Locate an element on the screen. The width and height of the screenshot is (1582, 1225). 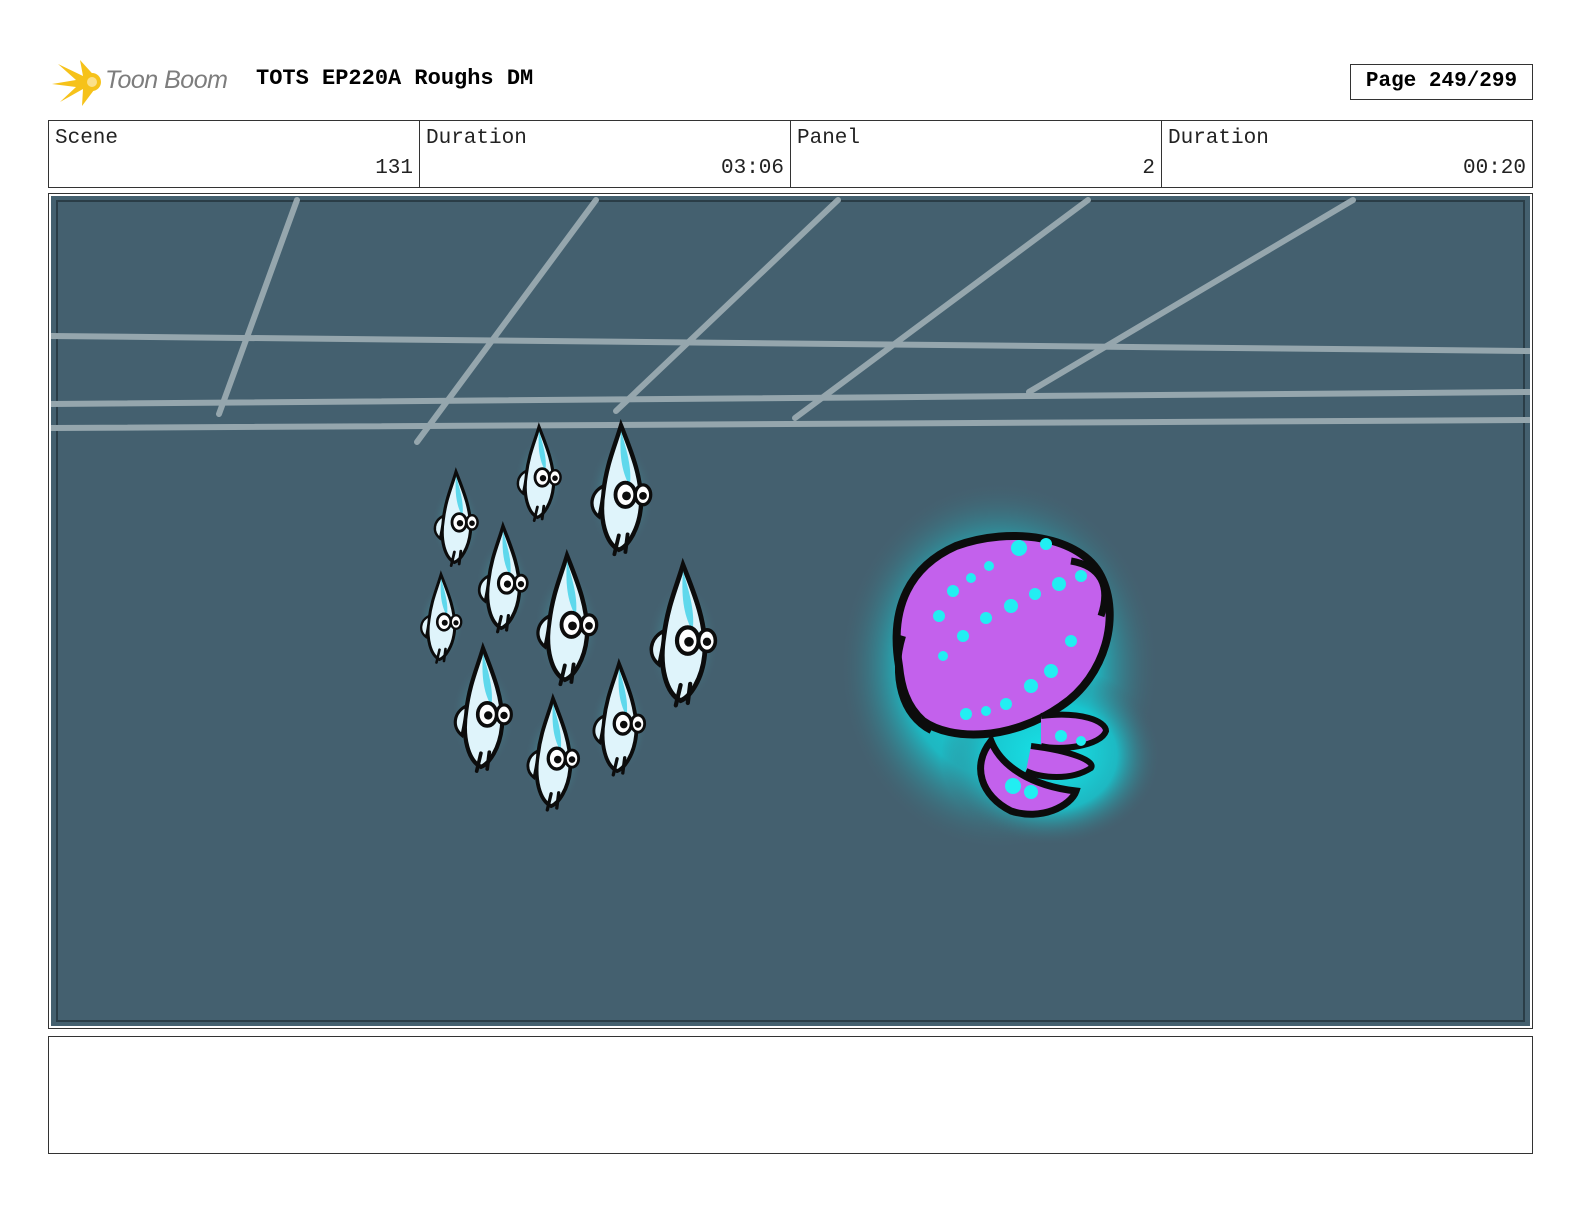
panel-notes is located at coordinates (790, 1095).